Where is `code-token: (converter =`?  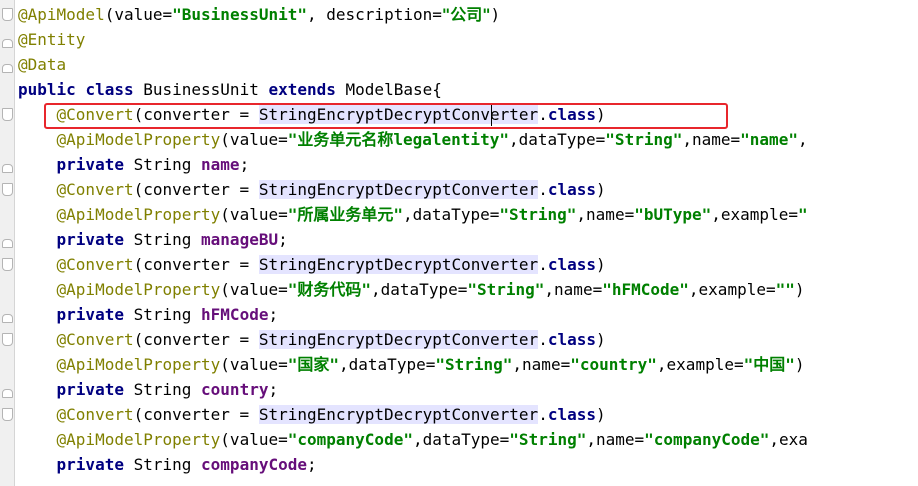
code-token: (converter = is located at coordinates (196, 414).